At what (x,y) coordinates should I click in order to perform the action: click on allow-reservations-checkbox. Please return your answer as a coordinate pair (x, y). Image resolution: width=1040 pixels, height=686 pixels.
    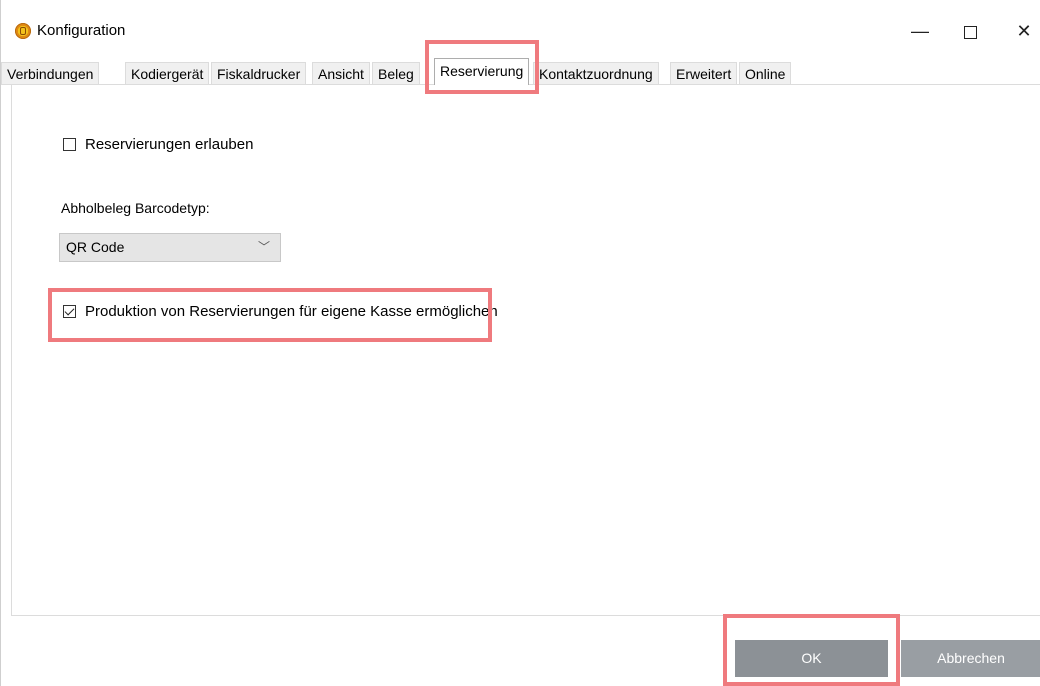
    Looking at the image, I should click on (69, 144).